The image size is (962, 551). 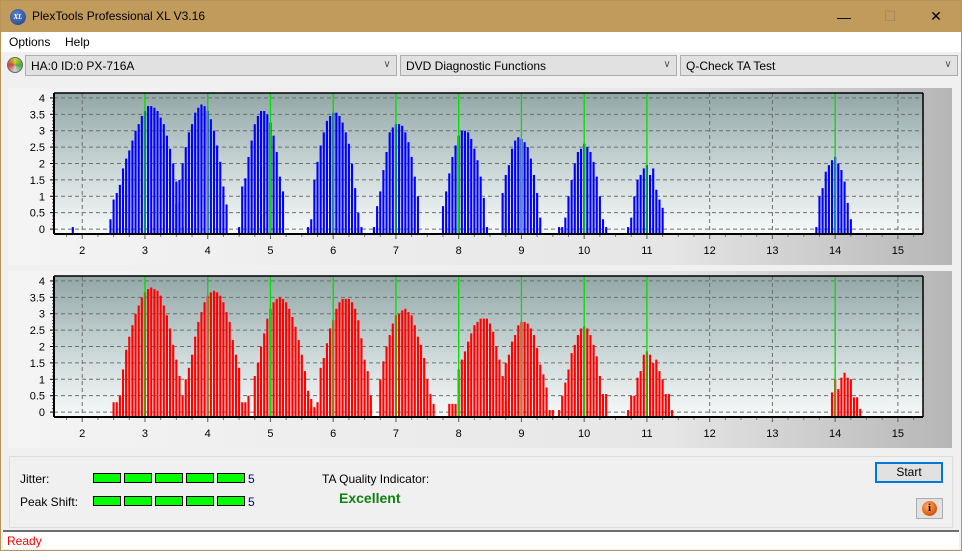 What do you see at coordinates (835, 251) in the screenshot?
I see `x-tick-label: 14` at bounding box center [835, 251].